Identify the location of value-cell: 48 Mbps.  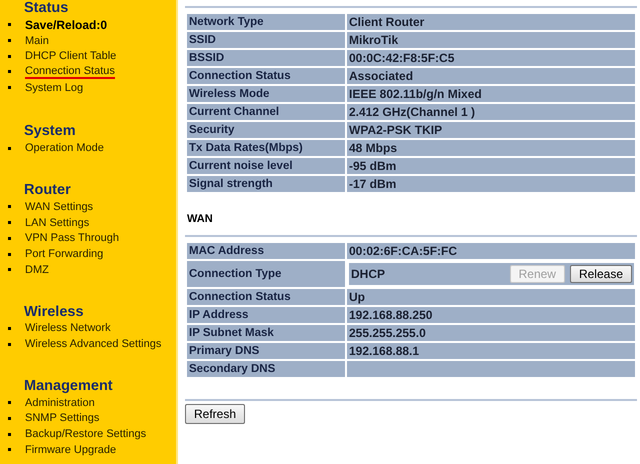
(491, 148).